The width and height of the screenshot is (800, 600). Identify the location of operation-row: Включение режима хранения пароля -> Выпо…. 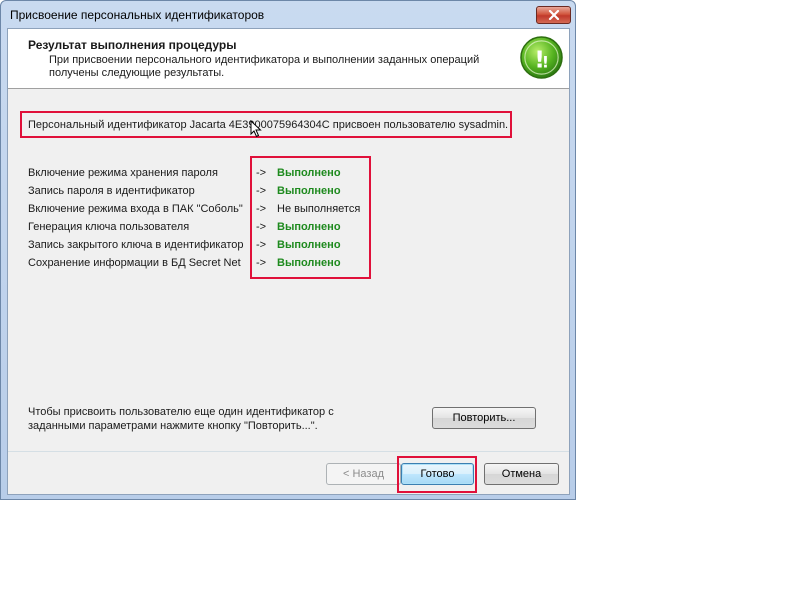
(208, 174).